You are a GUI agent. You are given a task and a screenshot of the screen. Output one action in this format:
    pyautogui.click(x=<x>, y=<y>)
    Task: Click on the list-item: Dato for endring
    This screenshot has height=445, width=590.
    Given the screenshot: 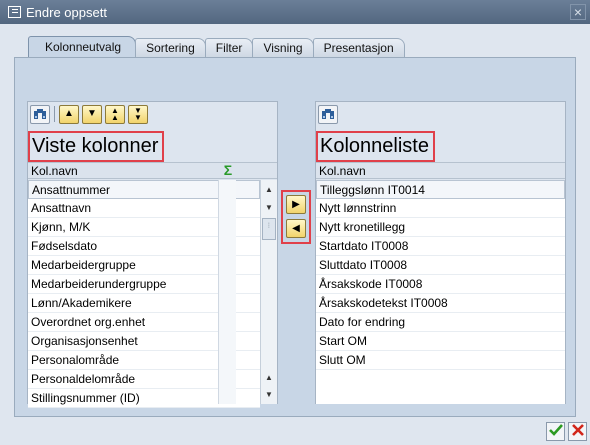 What is the action you would take?
    pyautogui.click(x=440, y=322)
    